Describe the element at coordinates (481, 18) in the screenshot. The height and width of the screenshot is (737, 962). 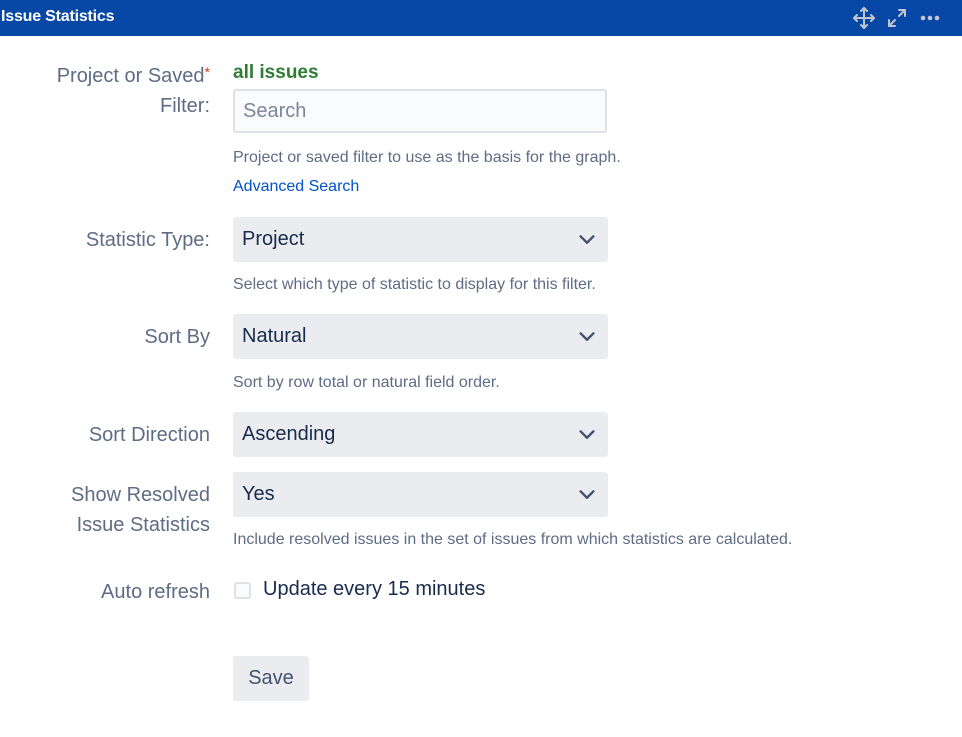
I see `gadget-header: Issue Statistics` at that location.